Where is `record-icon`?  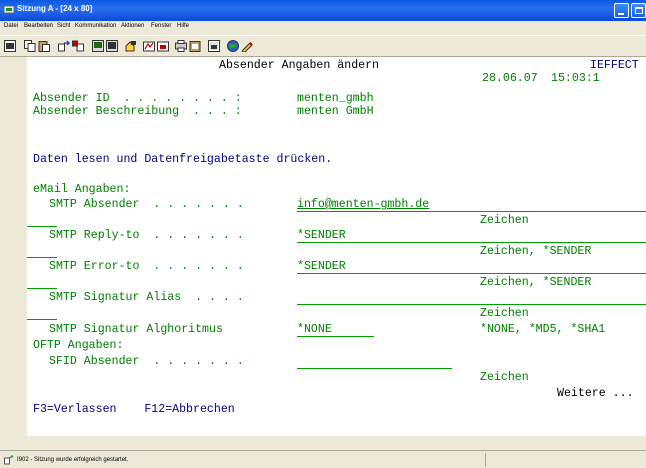
record-icon is located at coordinates (112, 46).